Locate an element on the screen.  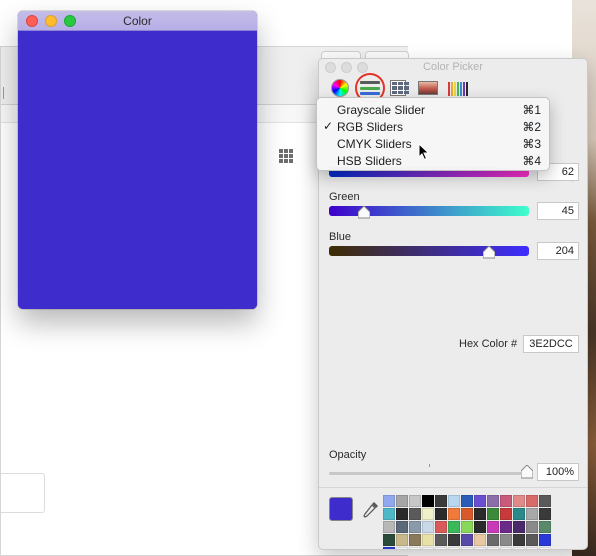
color-window-titlebar: Color is located at coordinates (137, 21).